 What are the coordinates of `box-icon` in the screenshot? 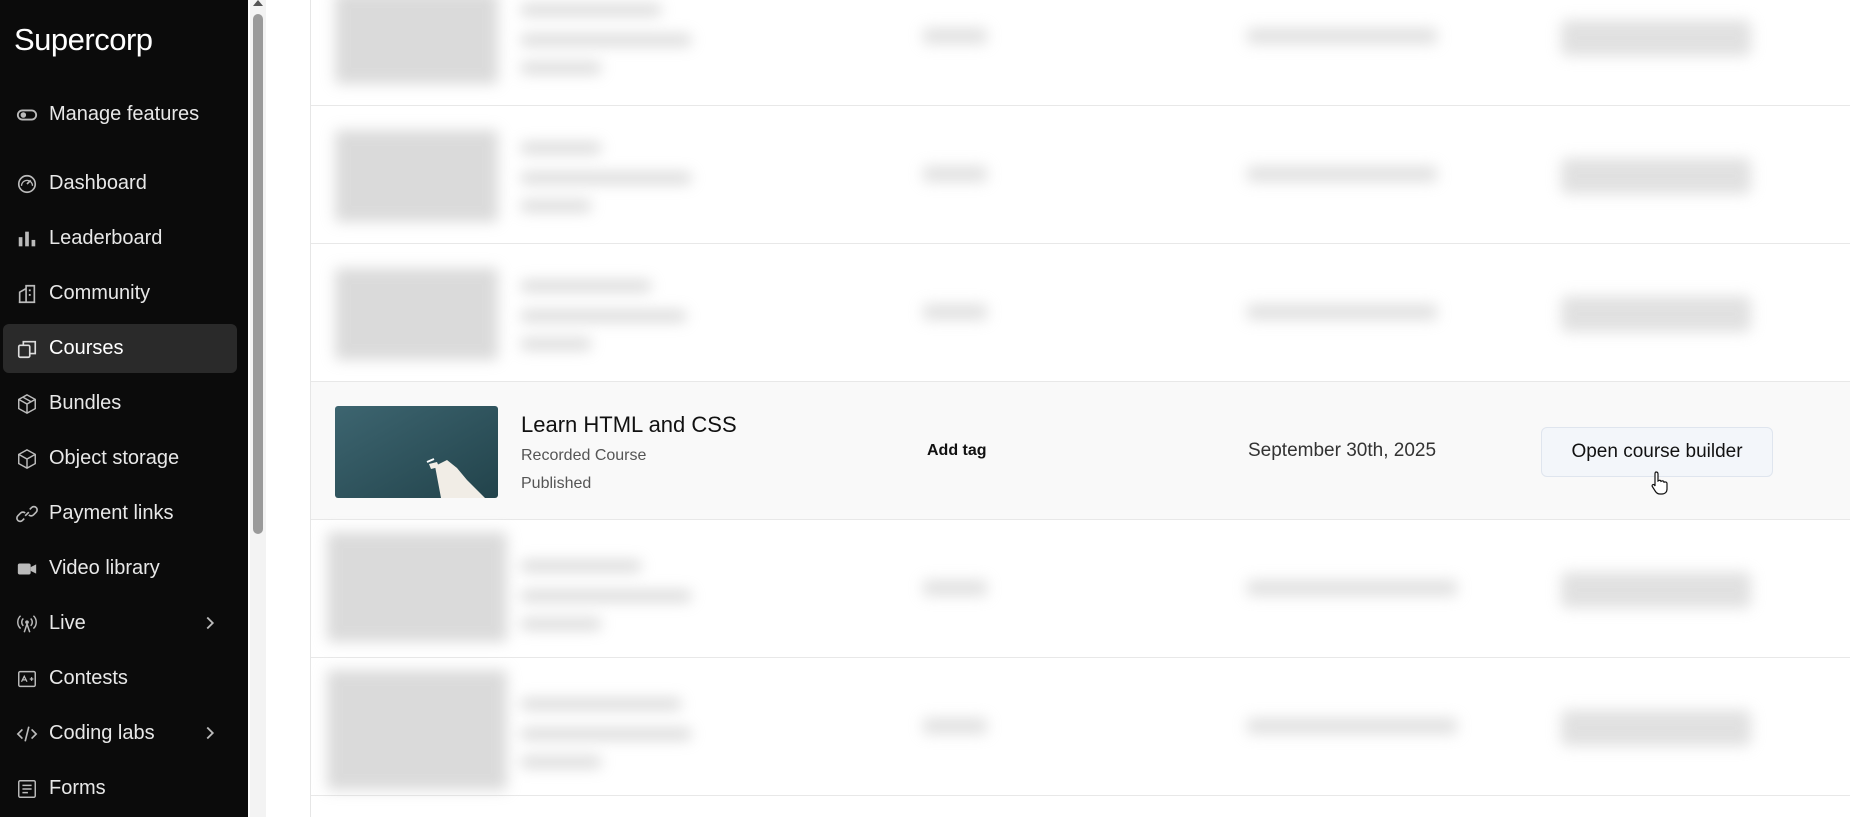 It's located at (27, 459).